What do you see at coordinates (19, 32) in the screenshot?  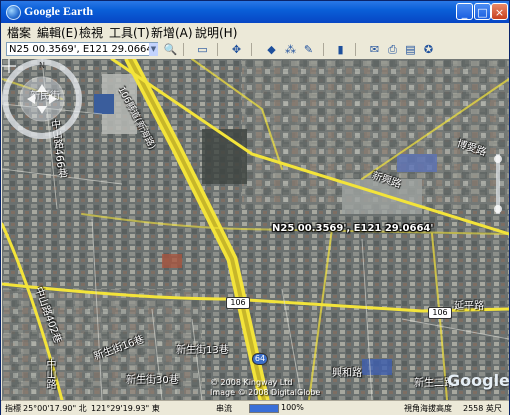 I see `menu-file: 檔案` at bounding box center [19, 32].